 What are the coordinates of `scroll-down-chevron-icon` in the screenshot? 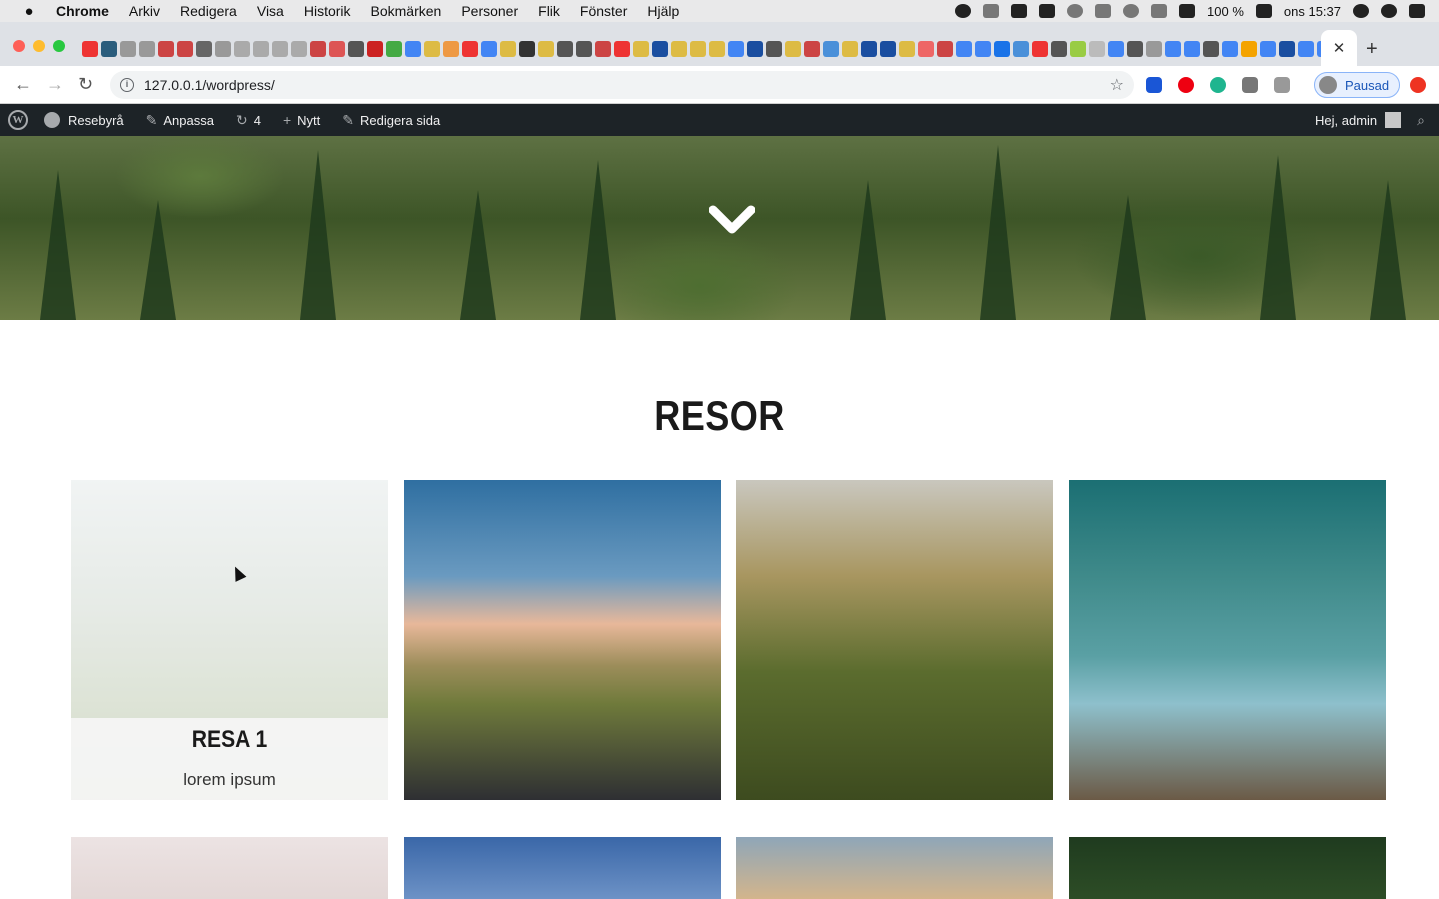 It's located at (732, 221).